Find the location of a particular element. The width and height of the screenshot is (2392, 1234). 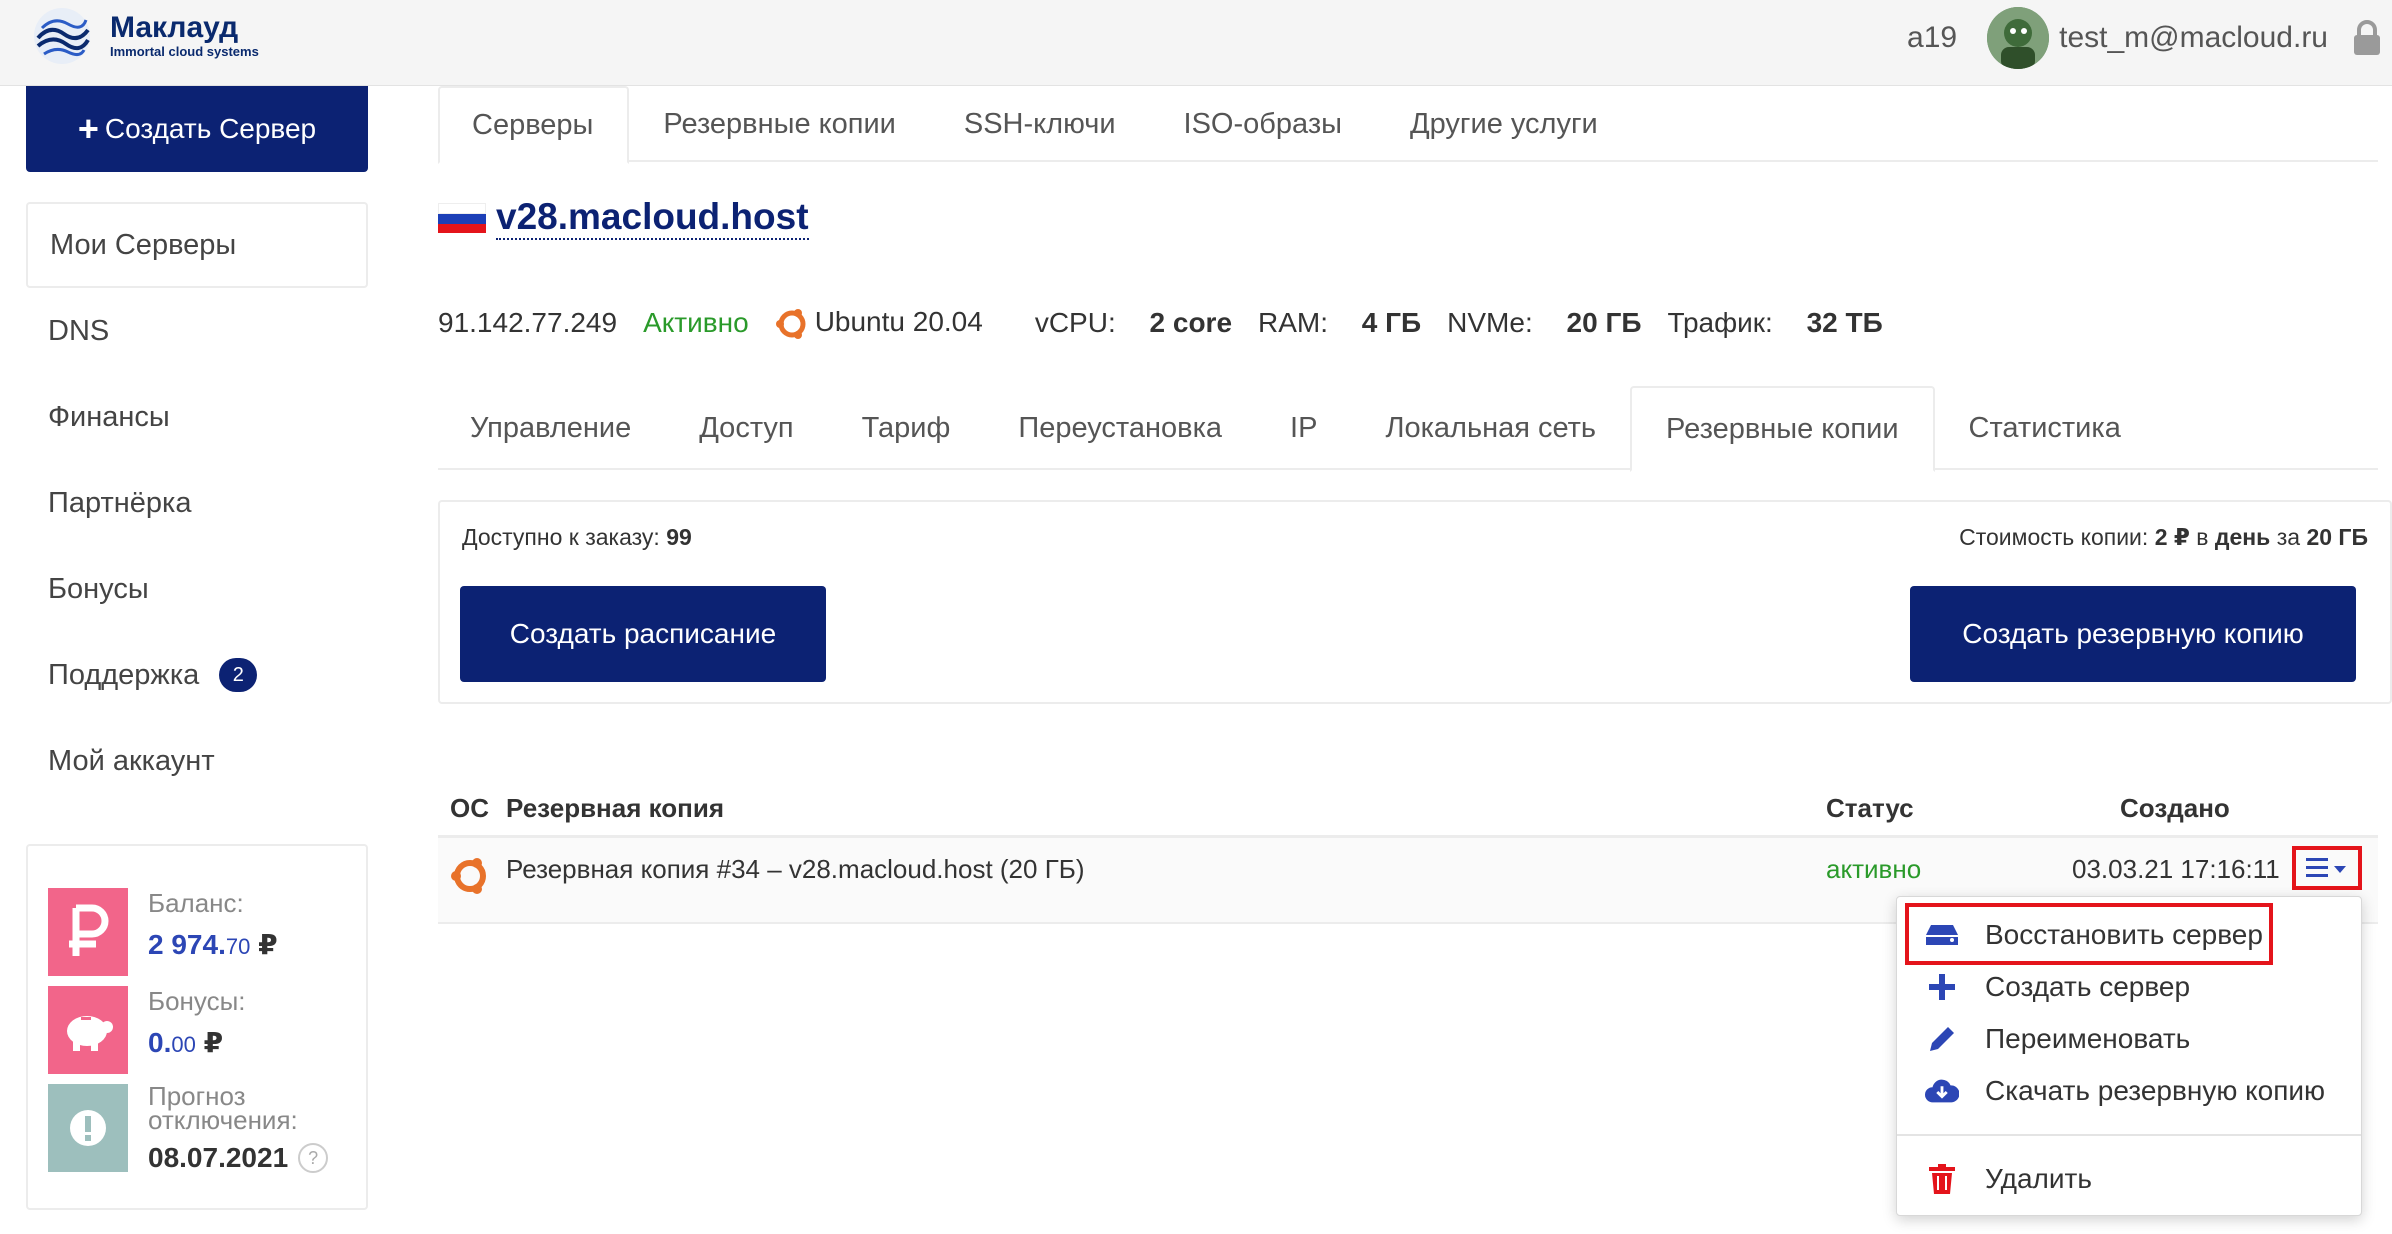

menu-item-restore-server: Восстановить сервер is located at coordinates (2129, 935).